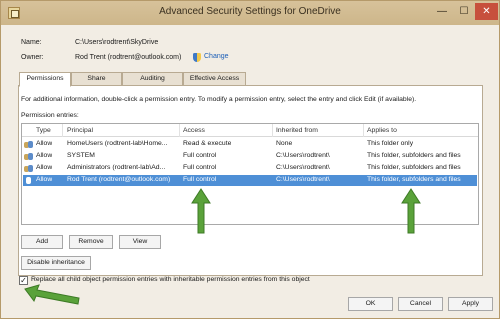  What do you see at coordinates (464, 11) in the screenshot?
I see `maximize-button: ☐` at bounding box center [464, 11].